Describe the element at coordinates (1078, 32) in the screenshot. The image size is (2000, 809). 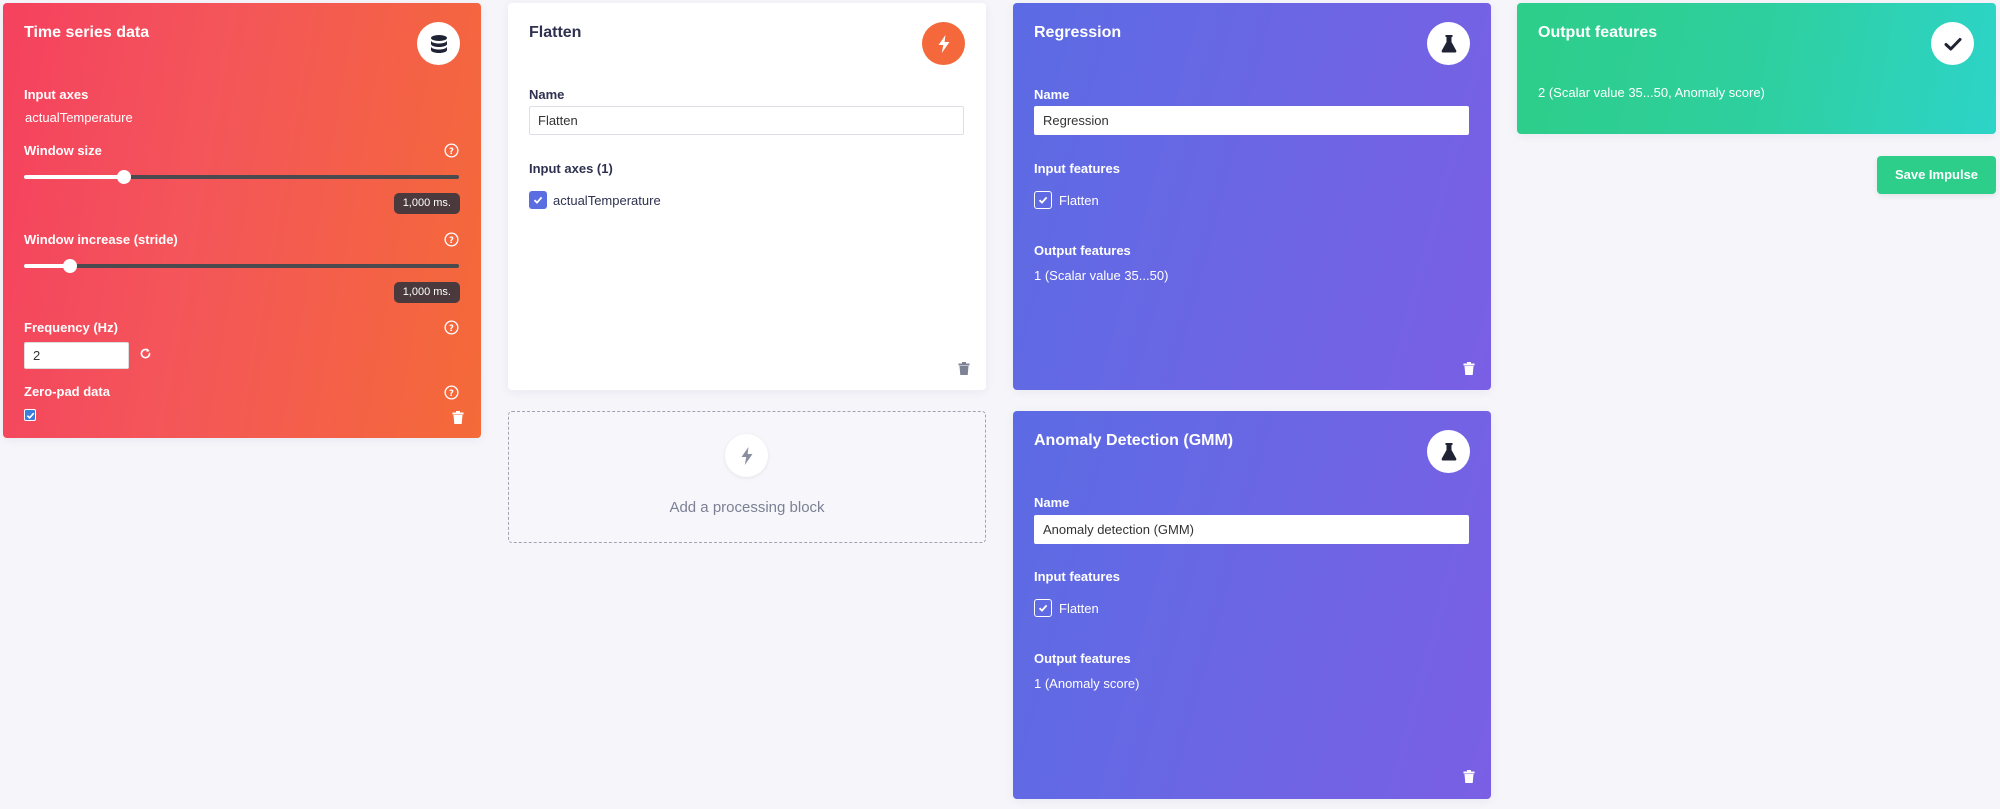
I see `regression-title: Regression` at that location.